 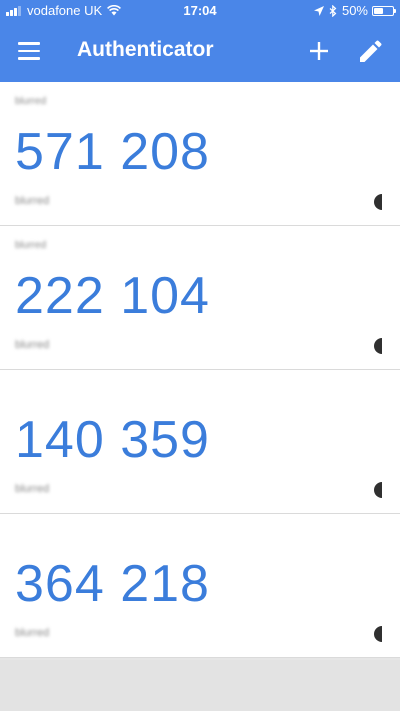 I want to click on battery-fill, so click(x=378, y=10).